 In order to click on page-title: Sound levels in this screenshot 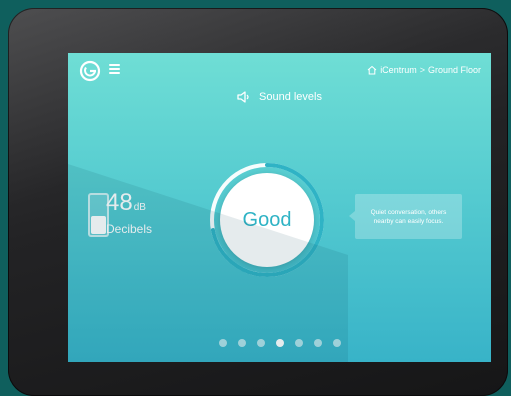, I will do `click(279, 97)`.